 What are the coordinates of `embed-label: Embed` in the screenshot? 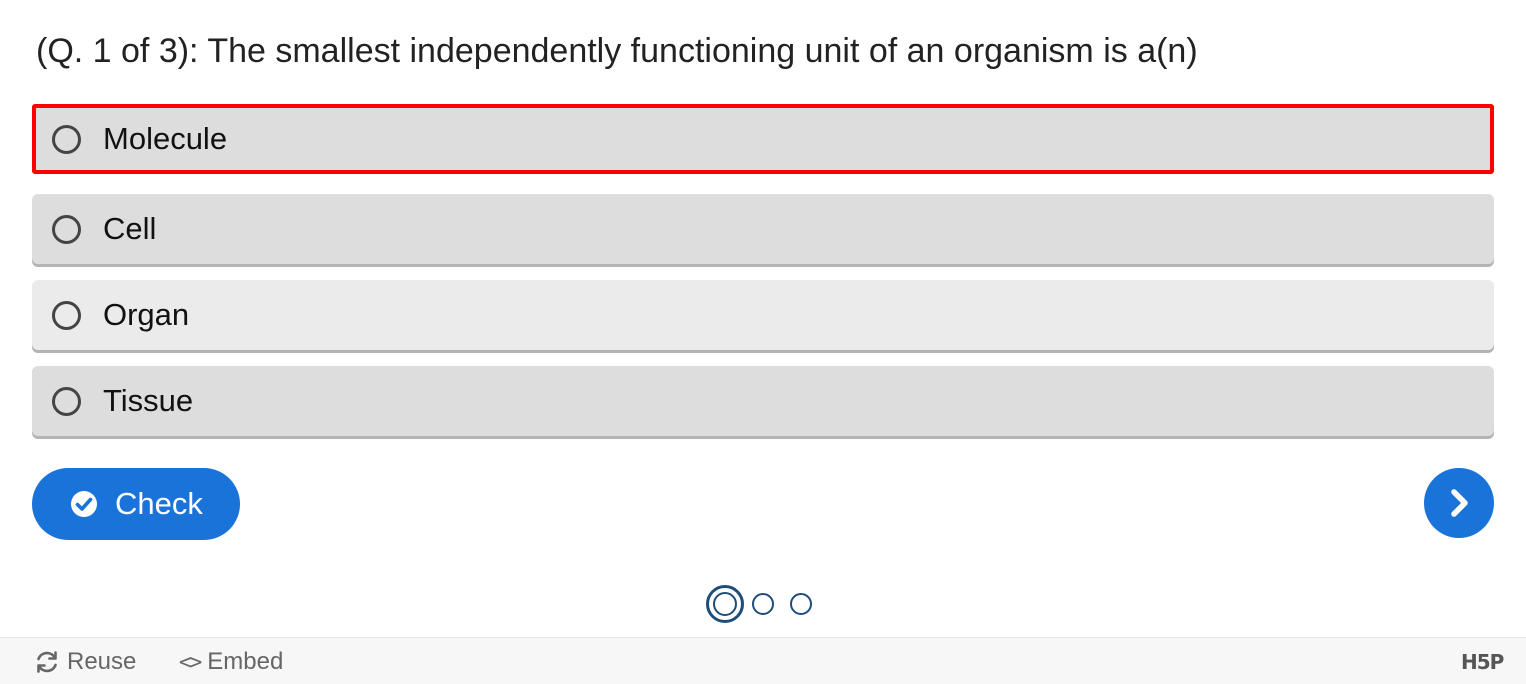 It's located at (245, 661).